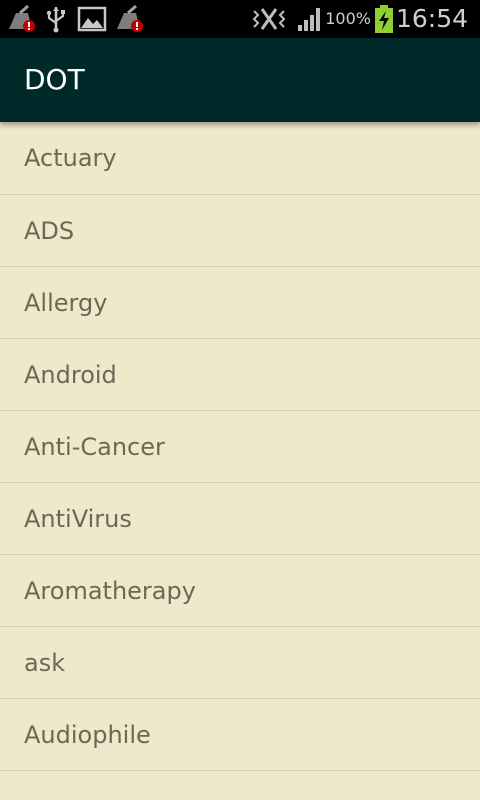  Describe the element at coordinates (66, 302) in the screenshot. I see `list-item-label: Allergy` at that location.